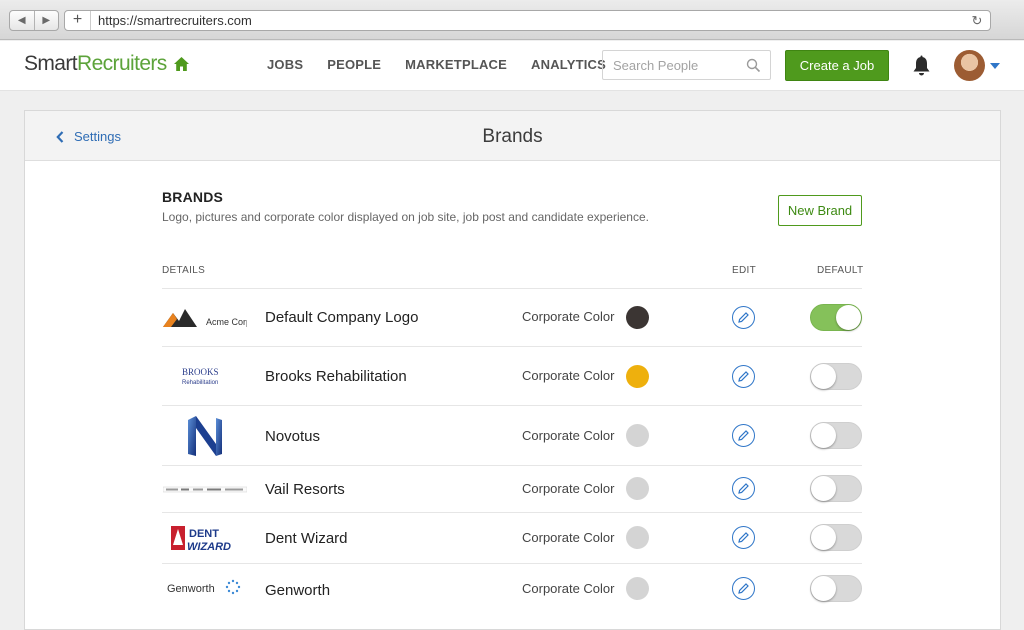 The width and height of the screenshot is (1024, 630). What do you see at coordinates (512, 488) in the screenshot?
I see `table-row: Vail Resorts Corporate Color` at bounding box center [512, 488].